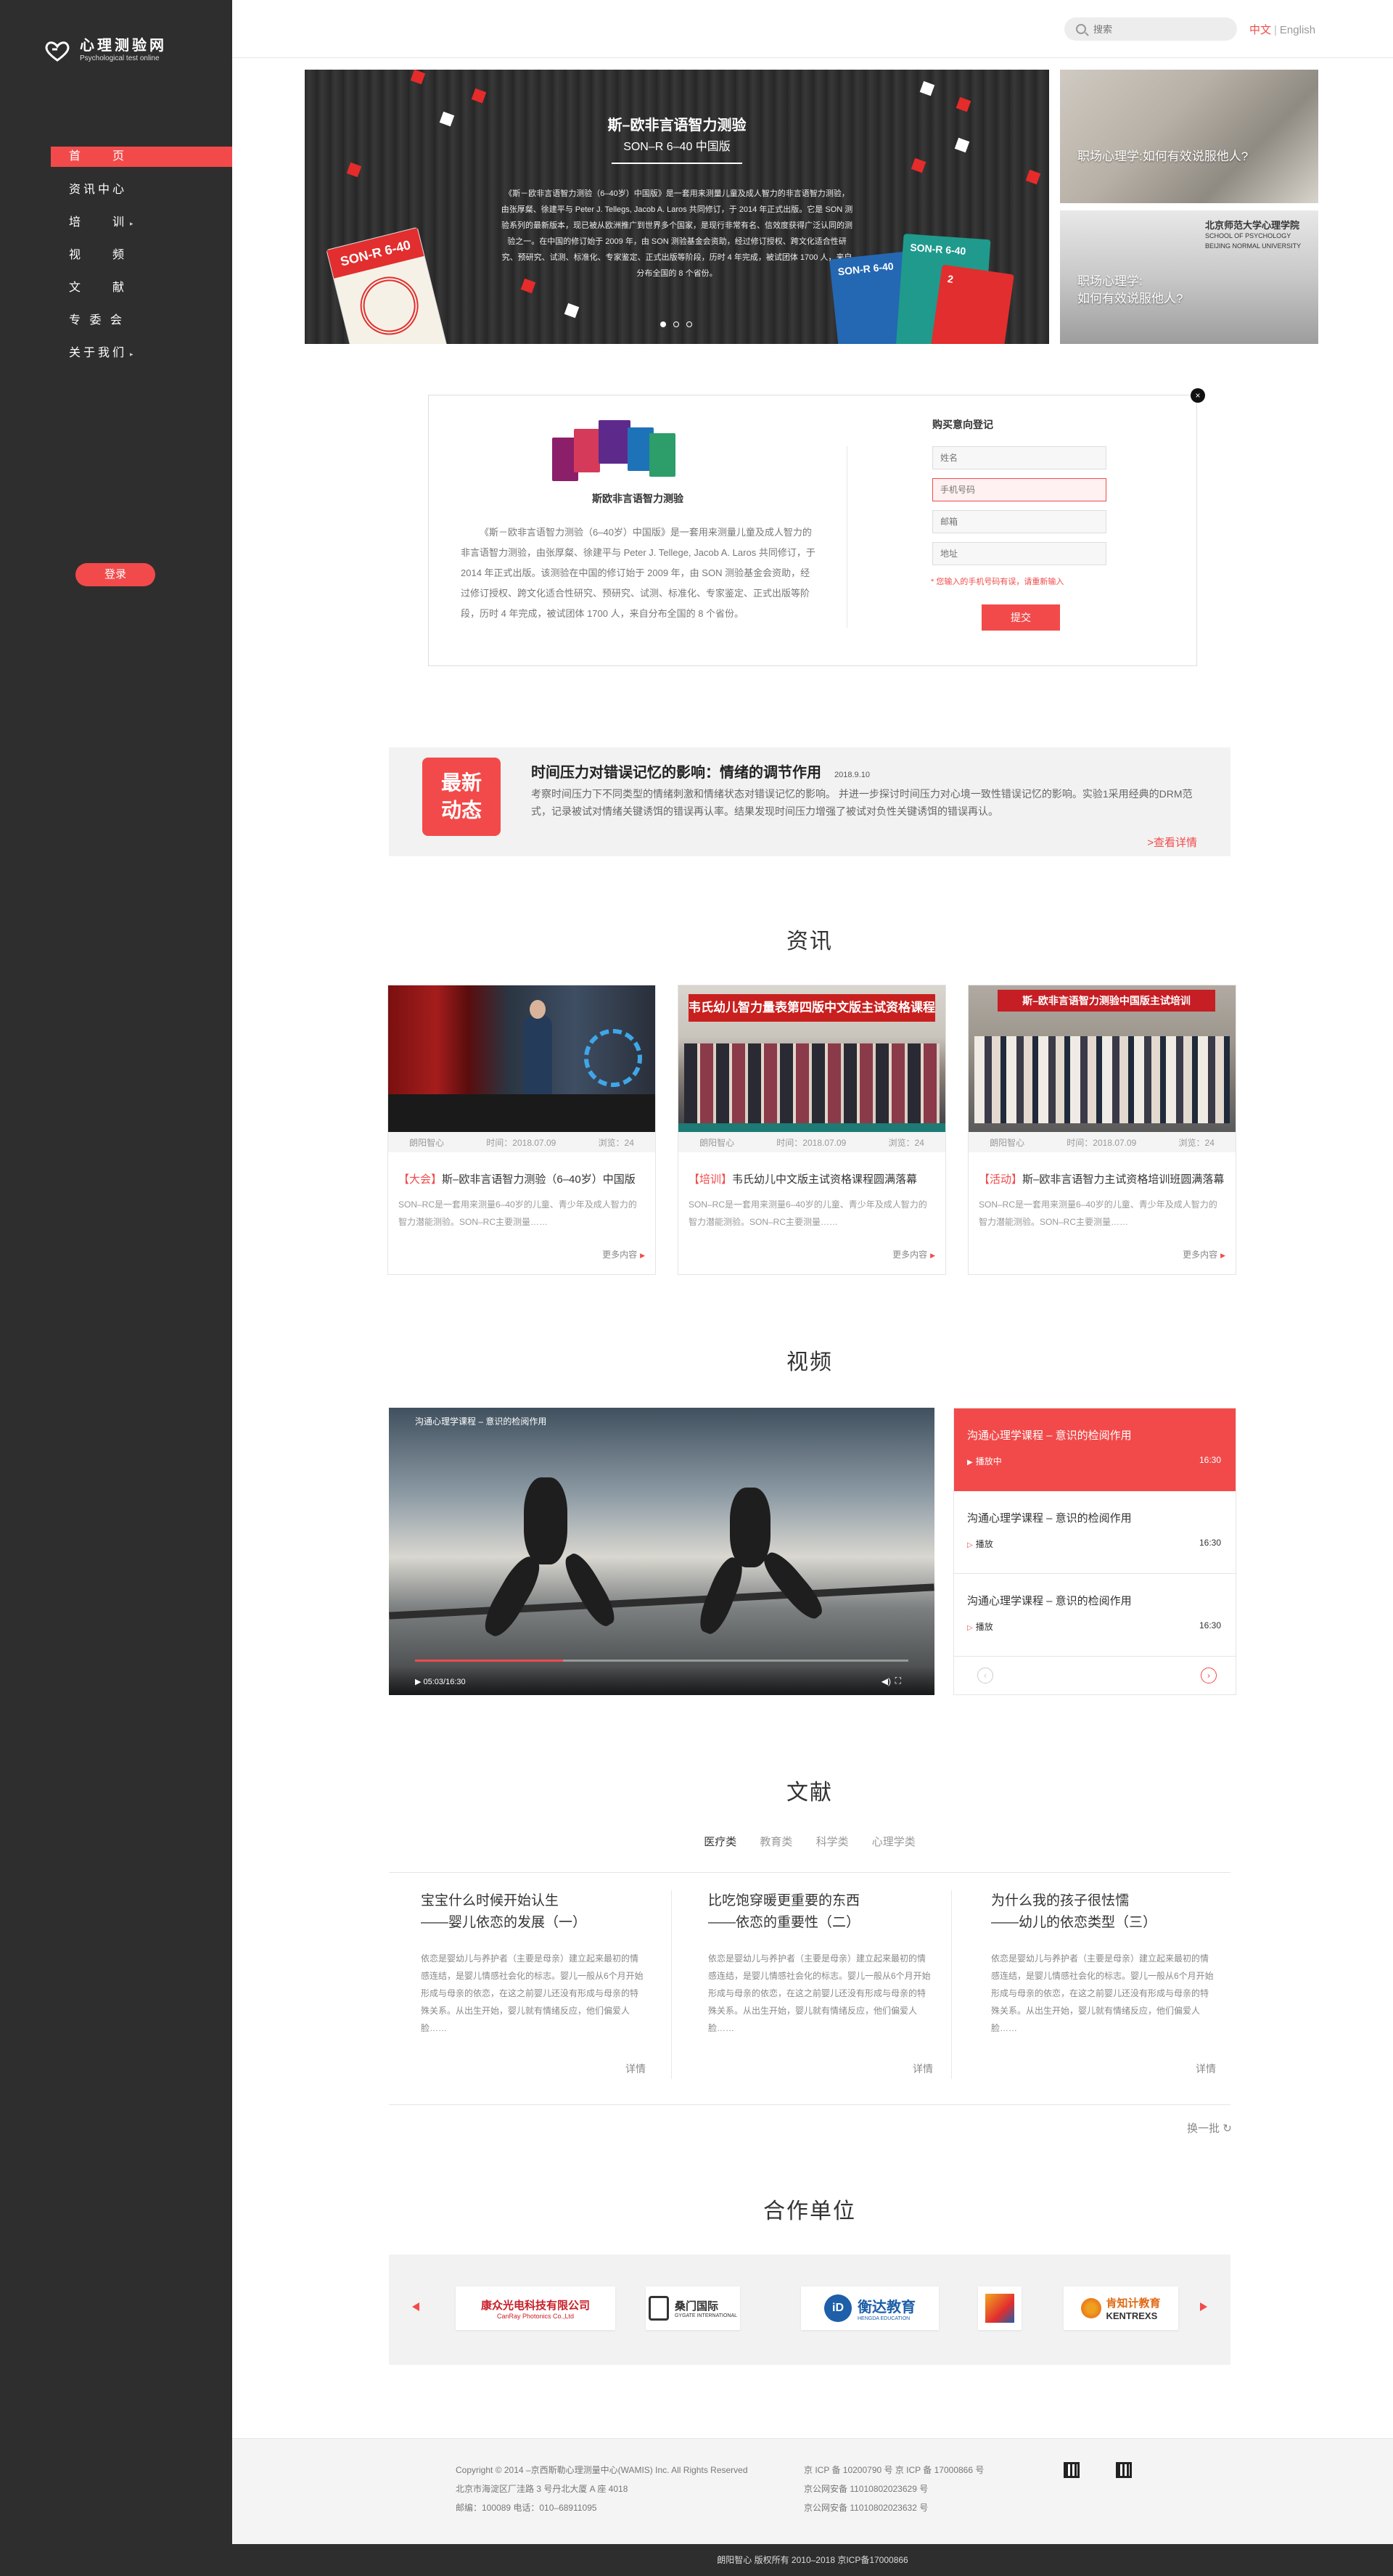 The width and height of the screenshot is (1393, 2576). I want to click on nav-item-about: 关于我们 ▸, so click(116, 358).